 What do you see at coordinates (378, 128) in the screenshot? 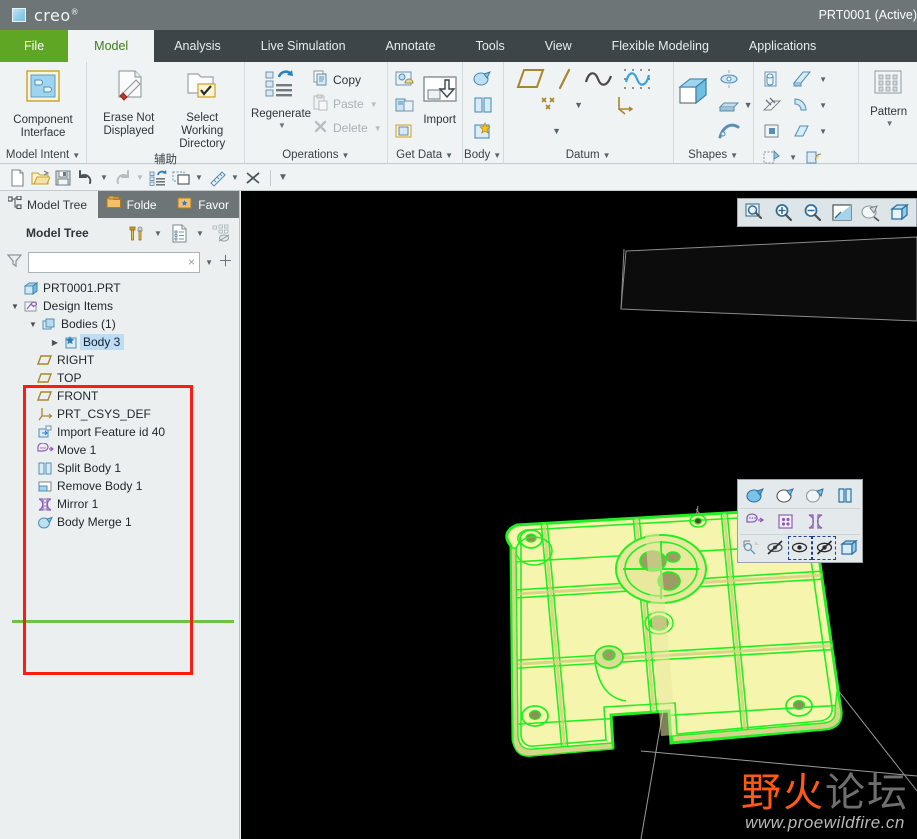
I see `delete-dropdown-caret: ▼` at bounding box center [378, 128].